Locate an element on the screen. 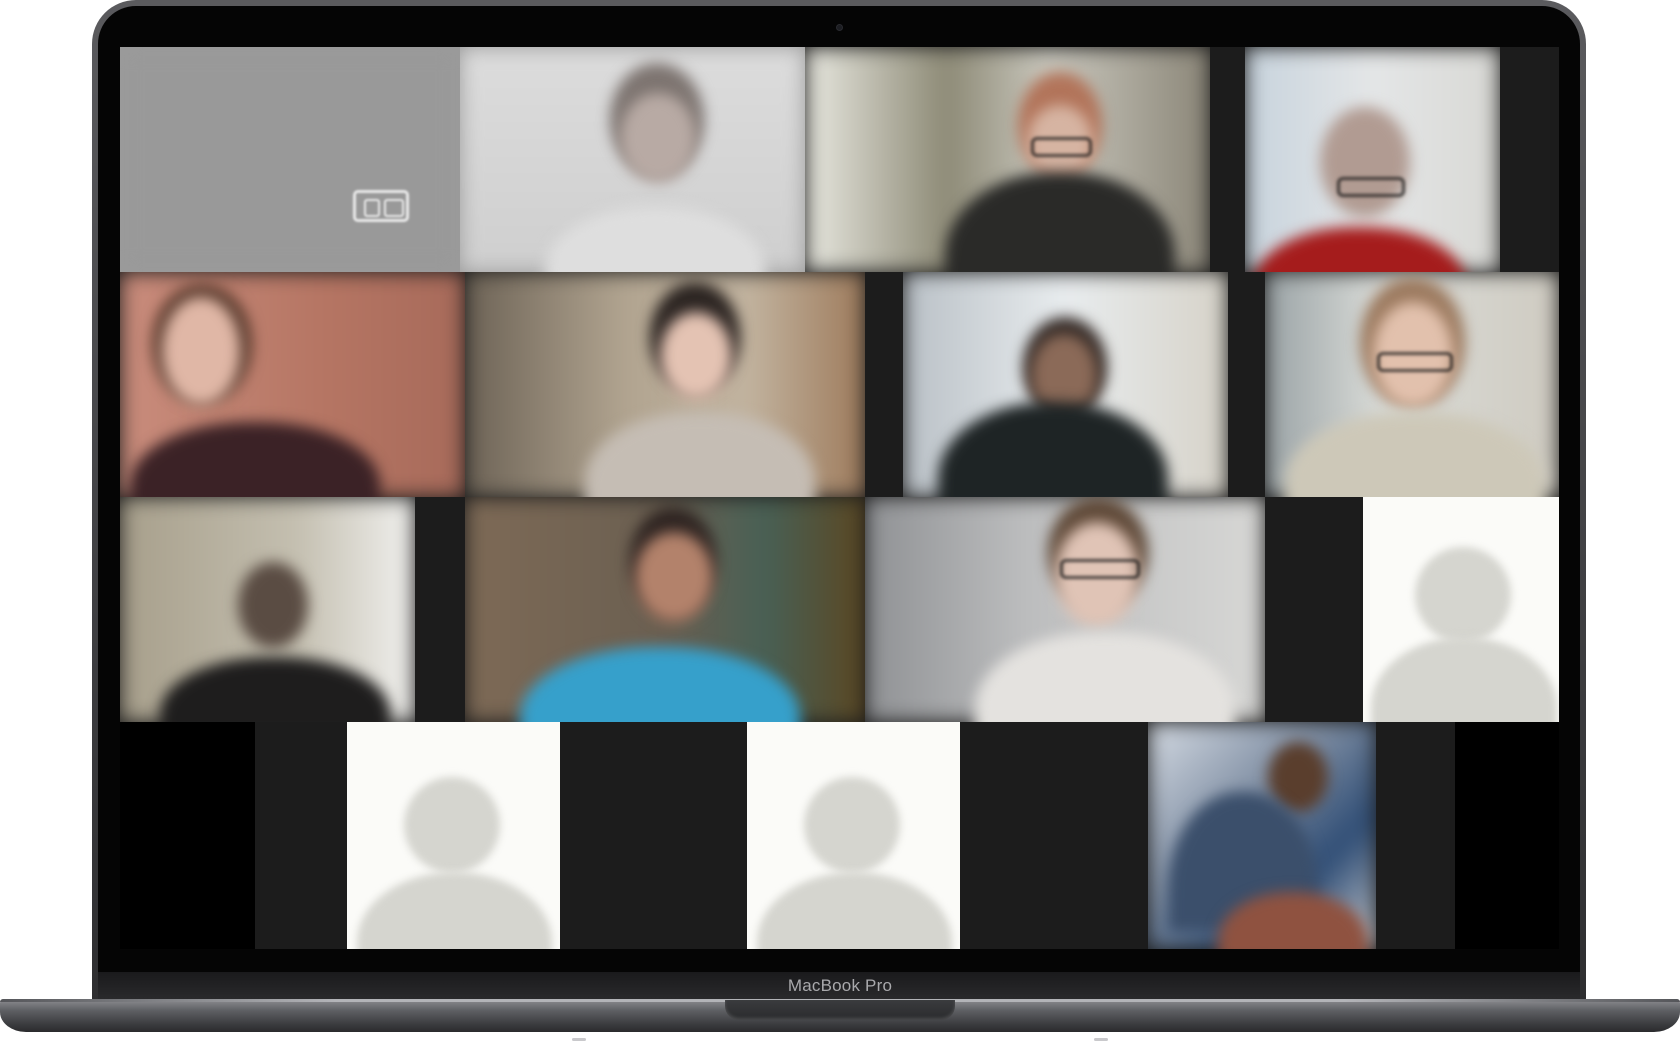  camera-off-icon is located at coordinates (381, 206).